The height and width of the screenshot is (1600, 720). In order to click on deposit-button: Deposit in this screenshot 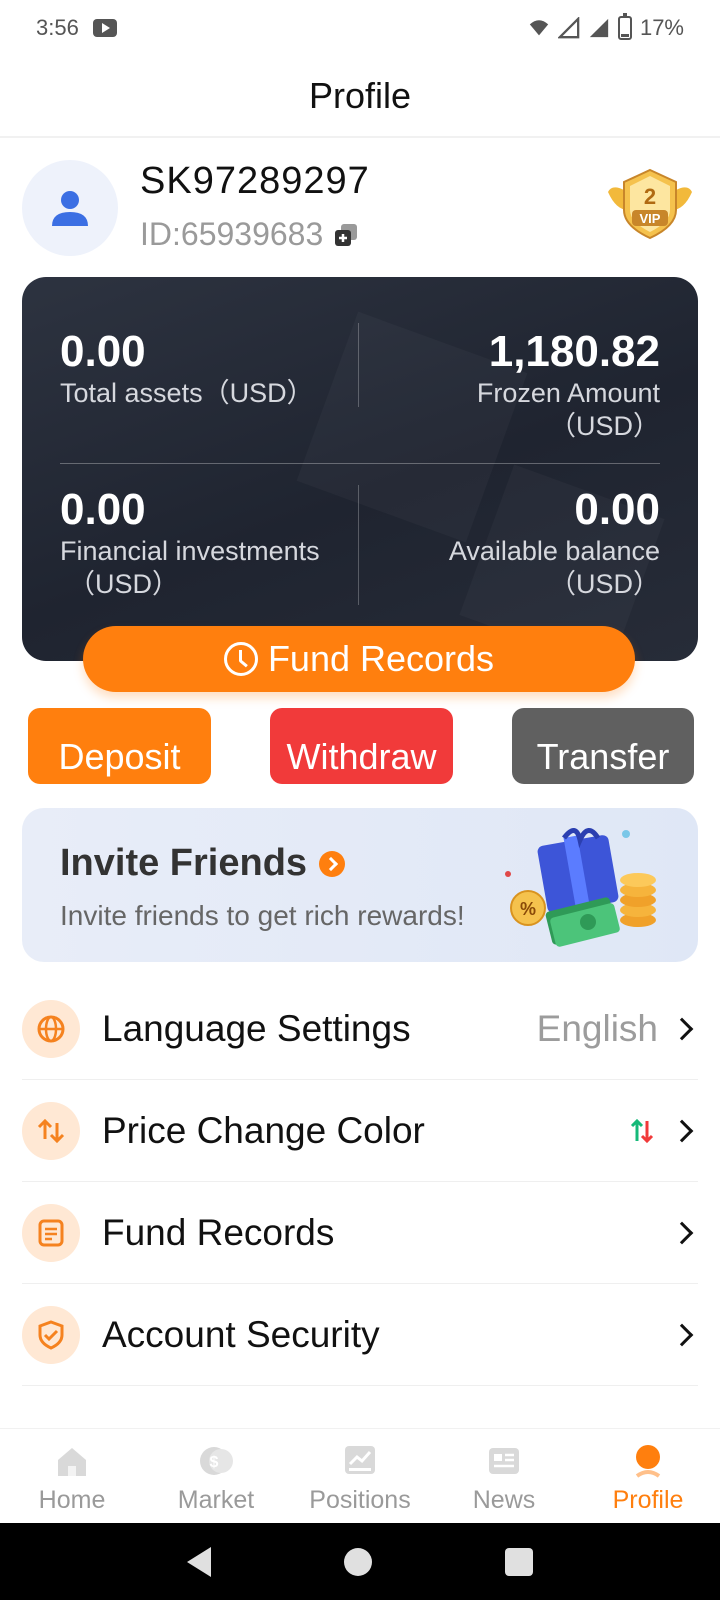, I will do `click(119, 746)`.